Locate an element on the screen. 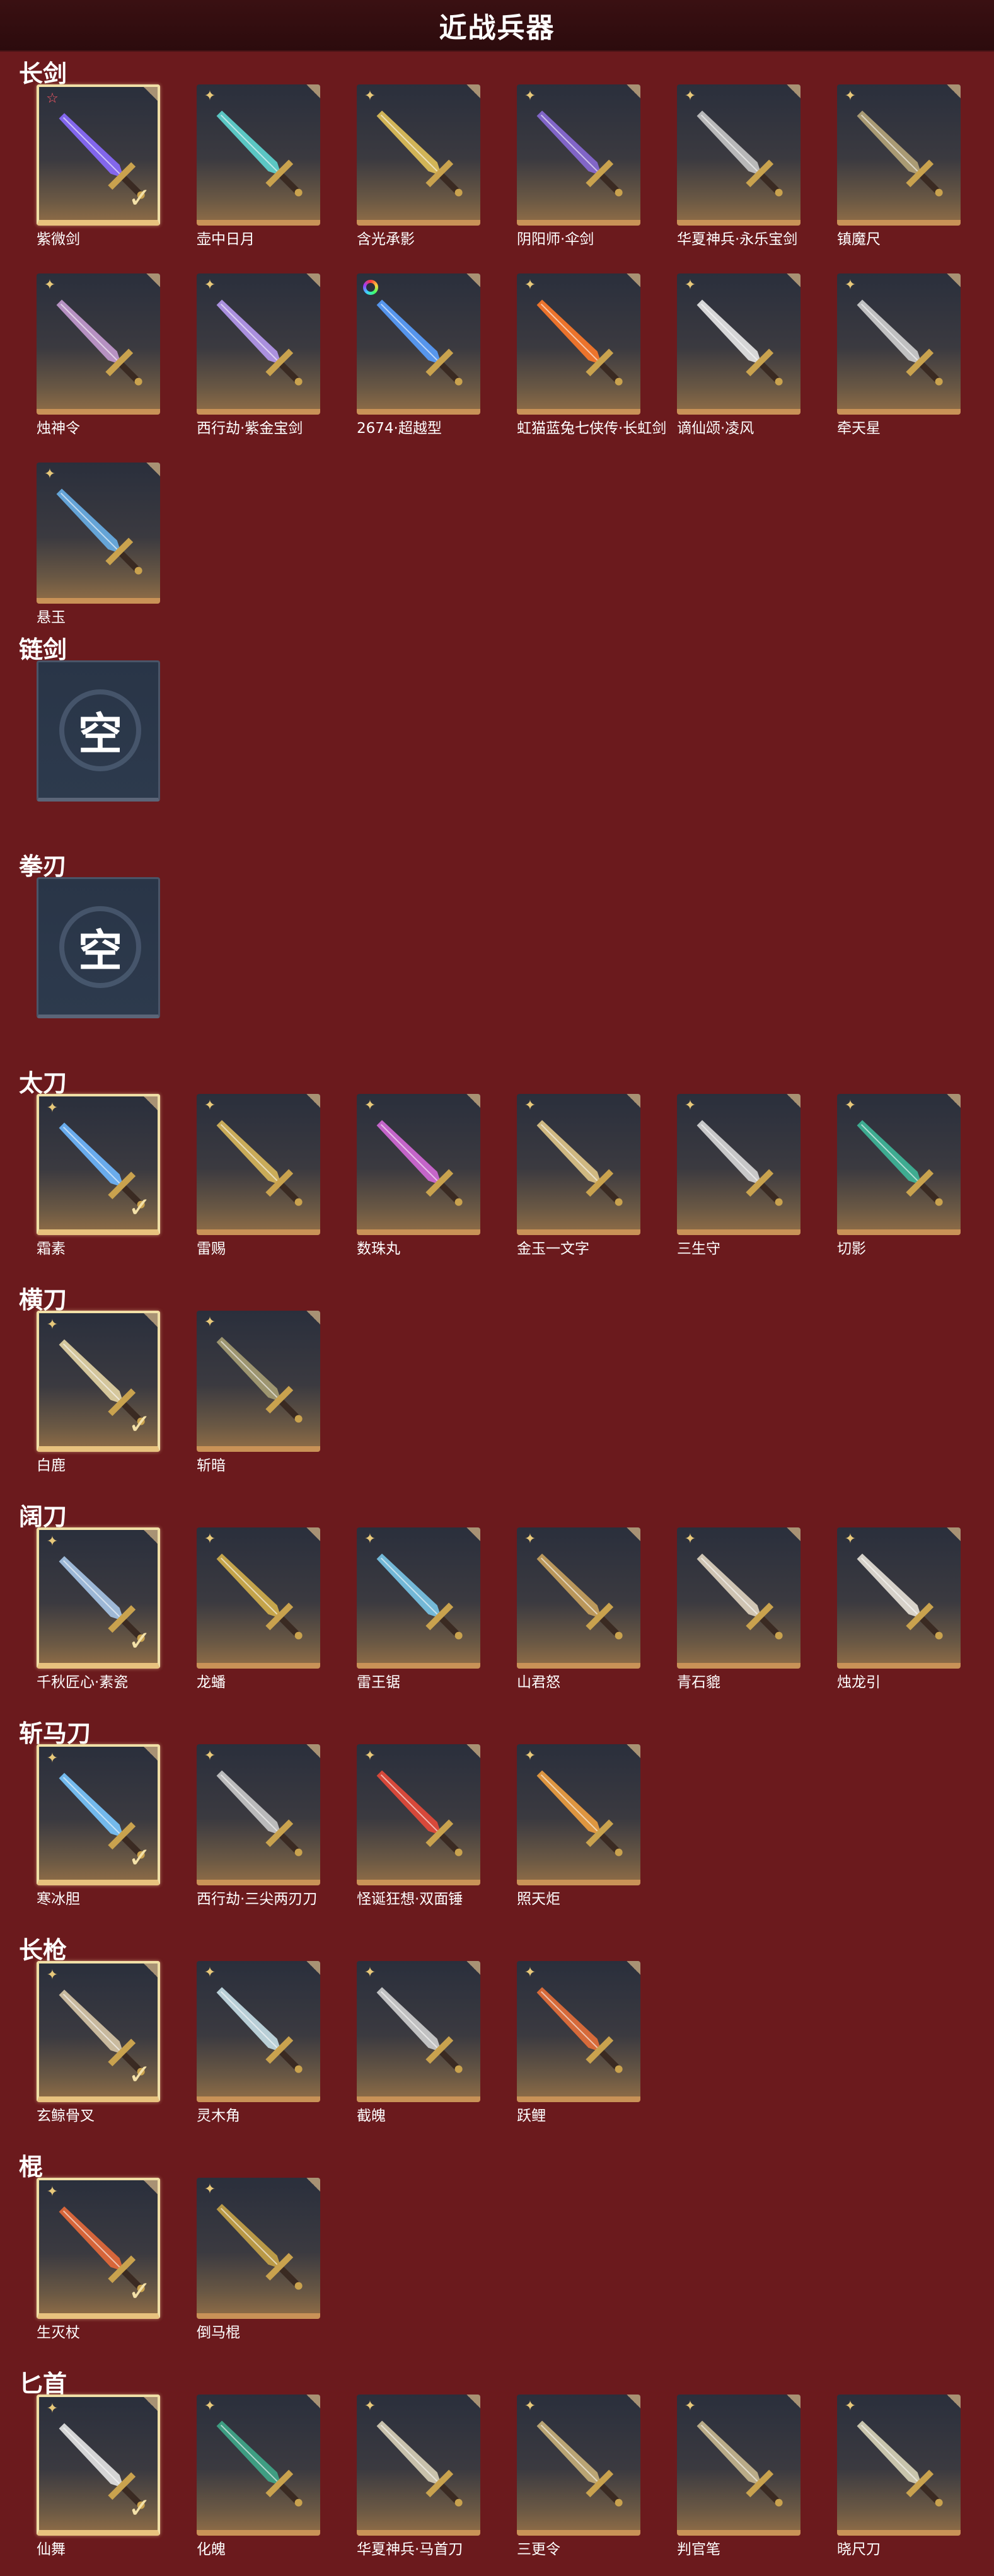  weapon-item: ✦ 谪仙颂·凌风 is located at coordinates (738, 355).